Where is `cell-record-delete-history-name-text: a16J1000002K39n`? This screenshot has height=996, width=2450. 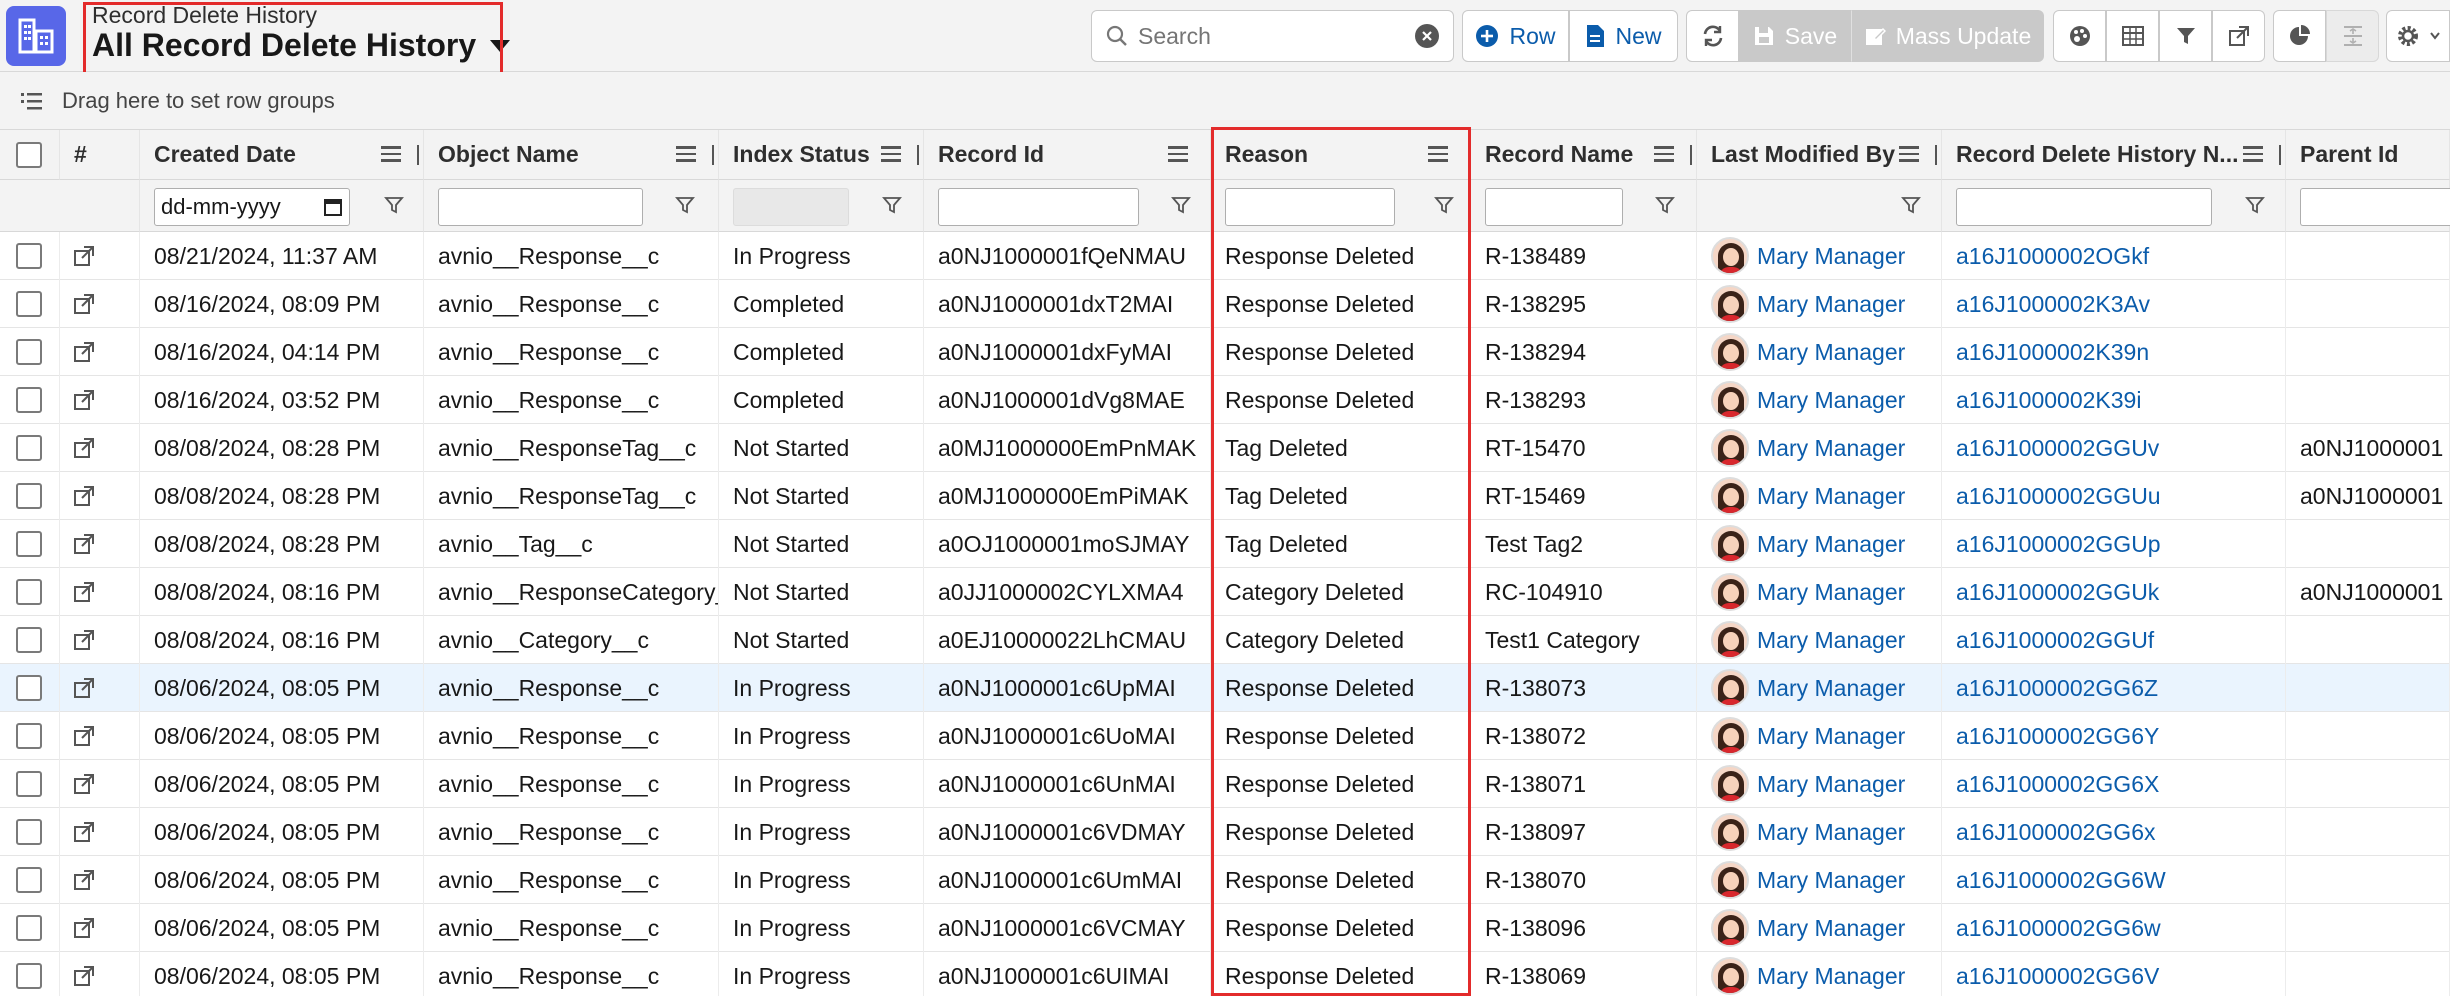 cell-record-delete-history-name-text: a16J1000002K39n is located at coordinates (2052, 352).